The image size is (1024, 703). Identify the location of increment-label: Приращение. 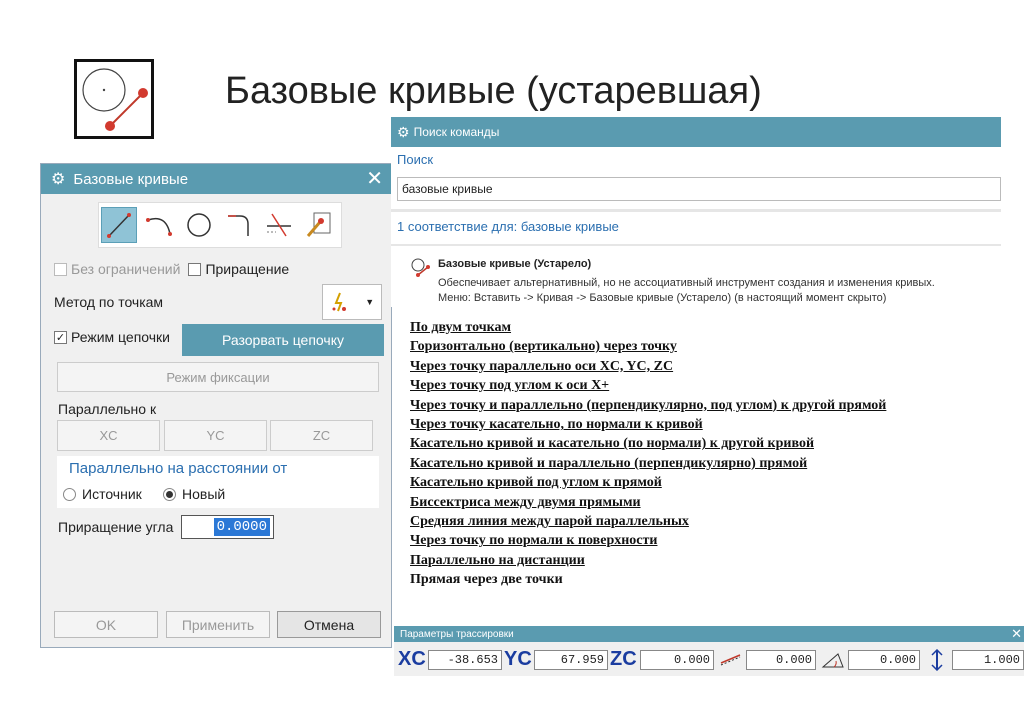
(247, 269).